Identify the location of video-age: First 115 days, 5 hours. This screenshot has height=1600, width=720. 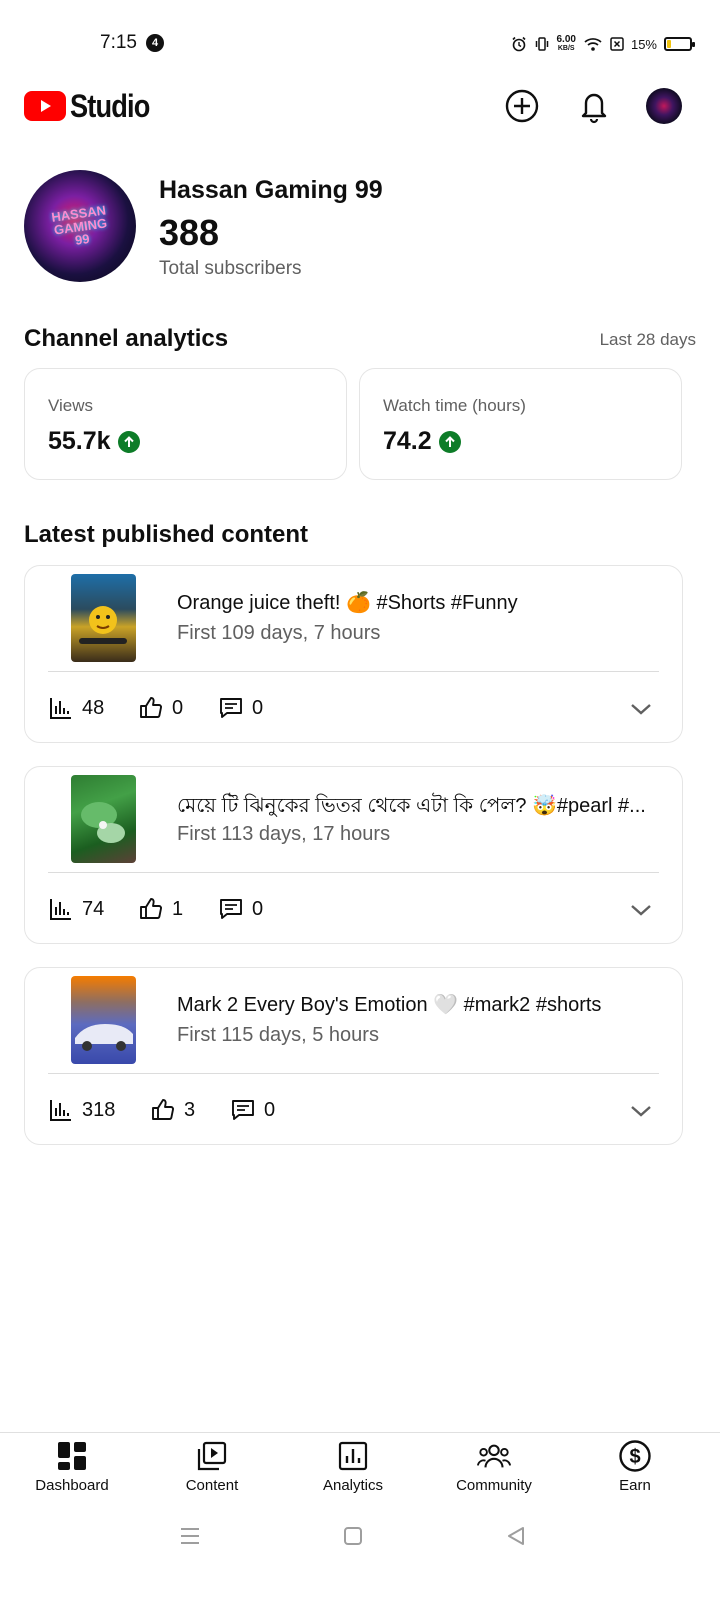
(278, 1035).